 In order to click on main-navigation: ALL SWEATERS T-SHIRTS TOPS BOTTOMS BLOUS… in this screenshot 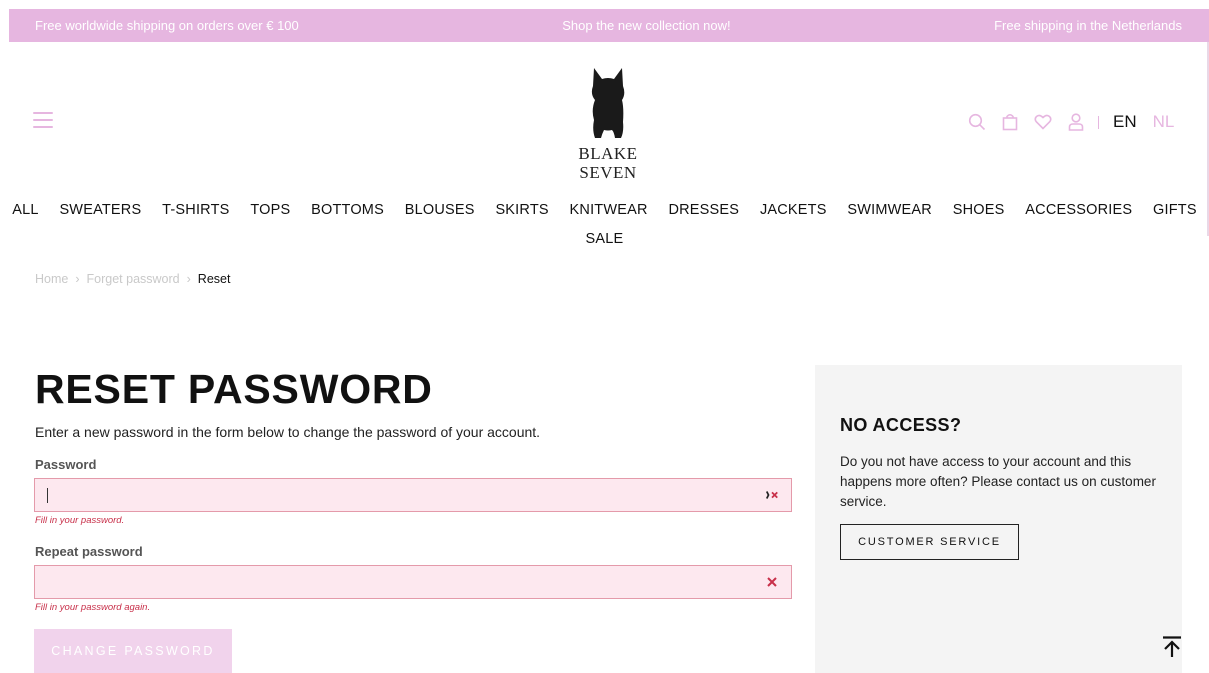, I will do `click(604, 224)`.